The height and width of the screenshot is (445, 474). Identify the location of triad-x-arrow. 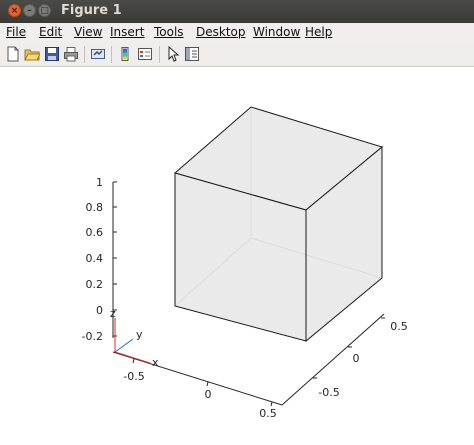
(132, 357).